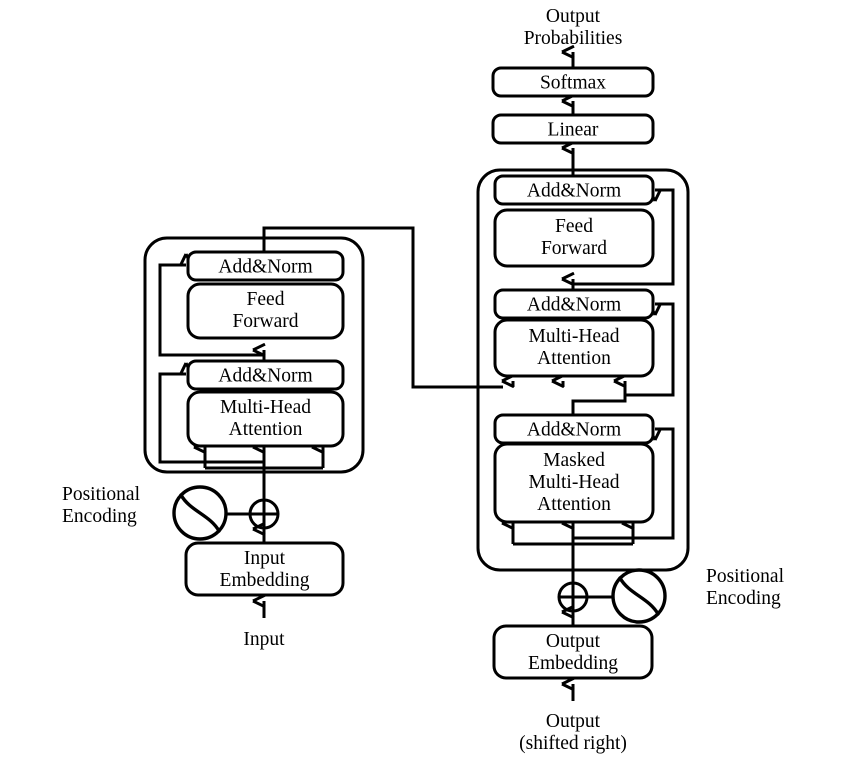 This screenshot has height=765, width=850. Describe the element at coordinates (573, 545) in the screenshot. I see `decoder-masked-attention-qkv-bus` at that location.